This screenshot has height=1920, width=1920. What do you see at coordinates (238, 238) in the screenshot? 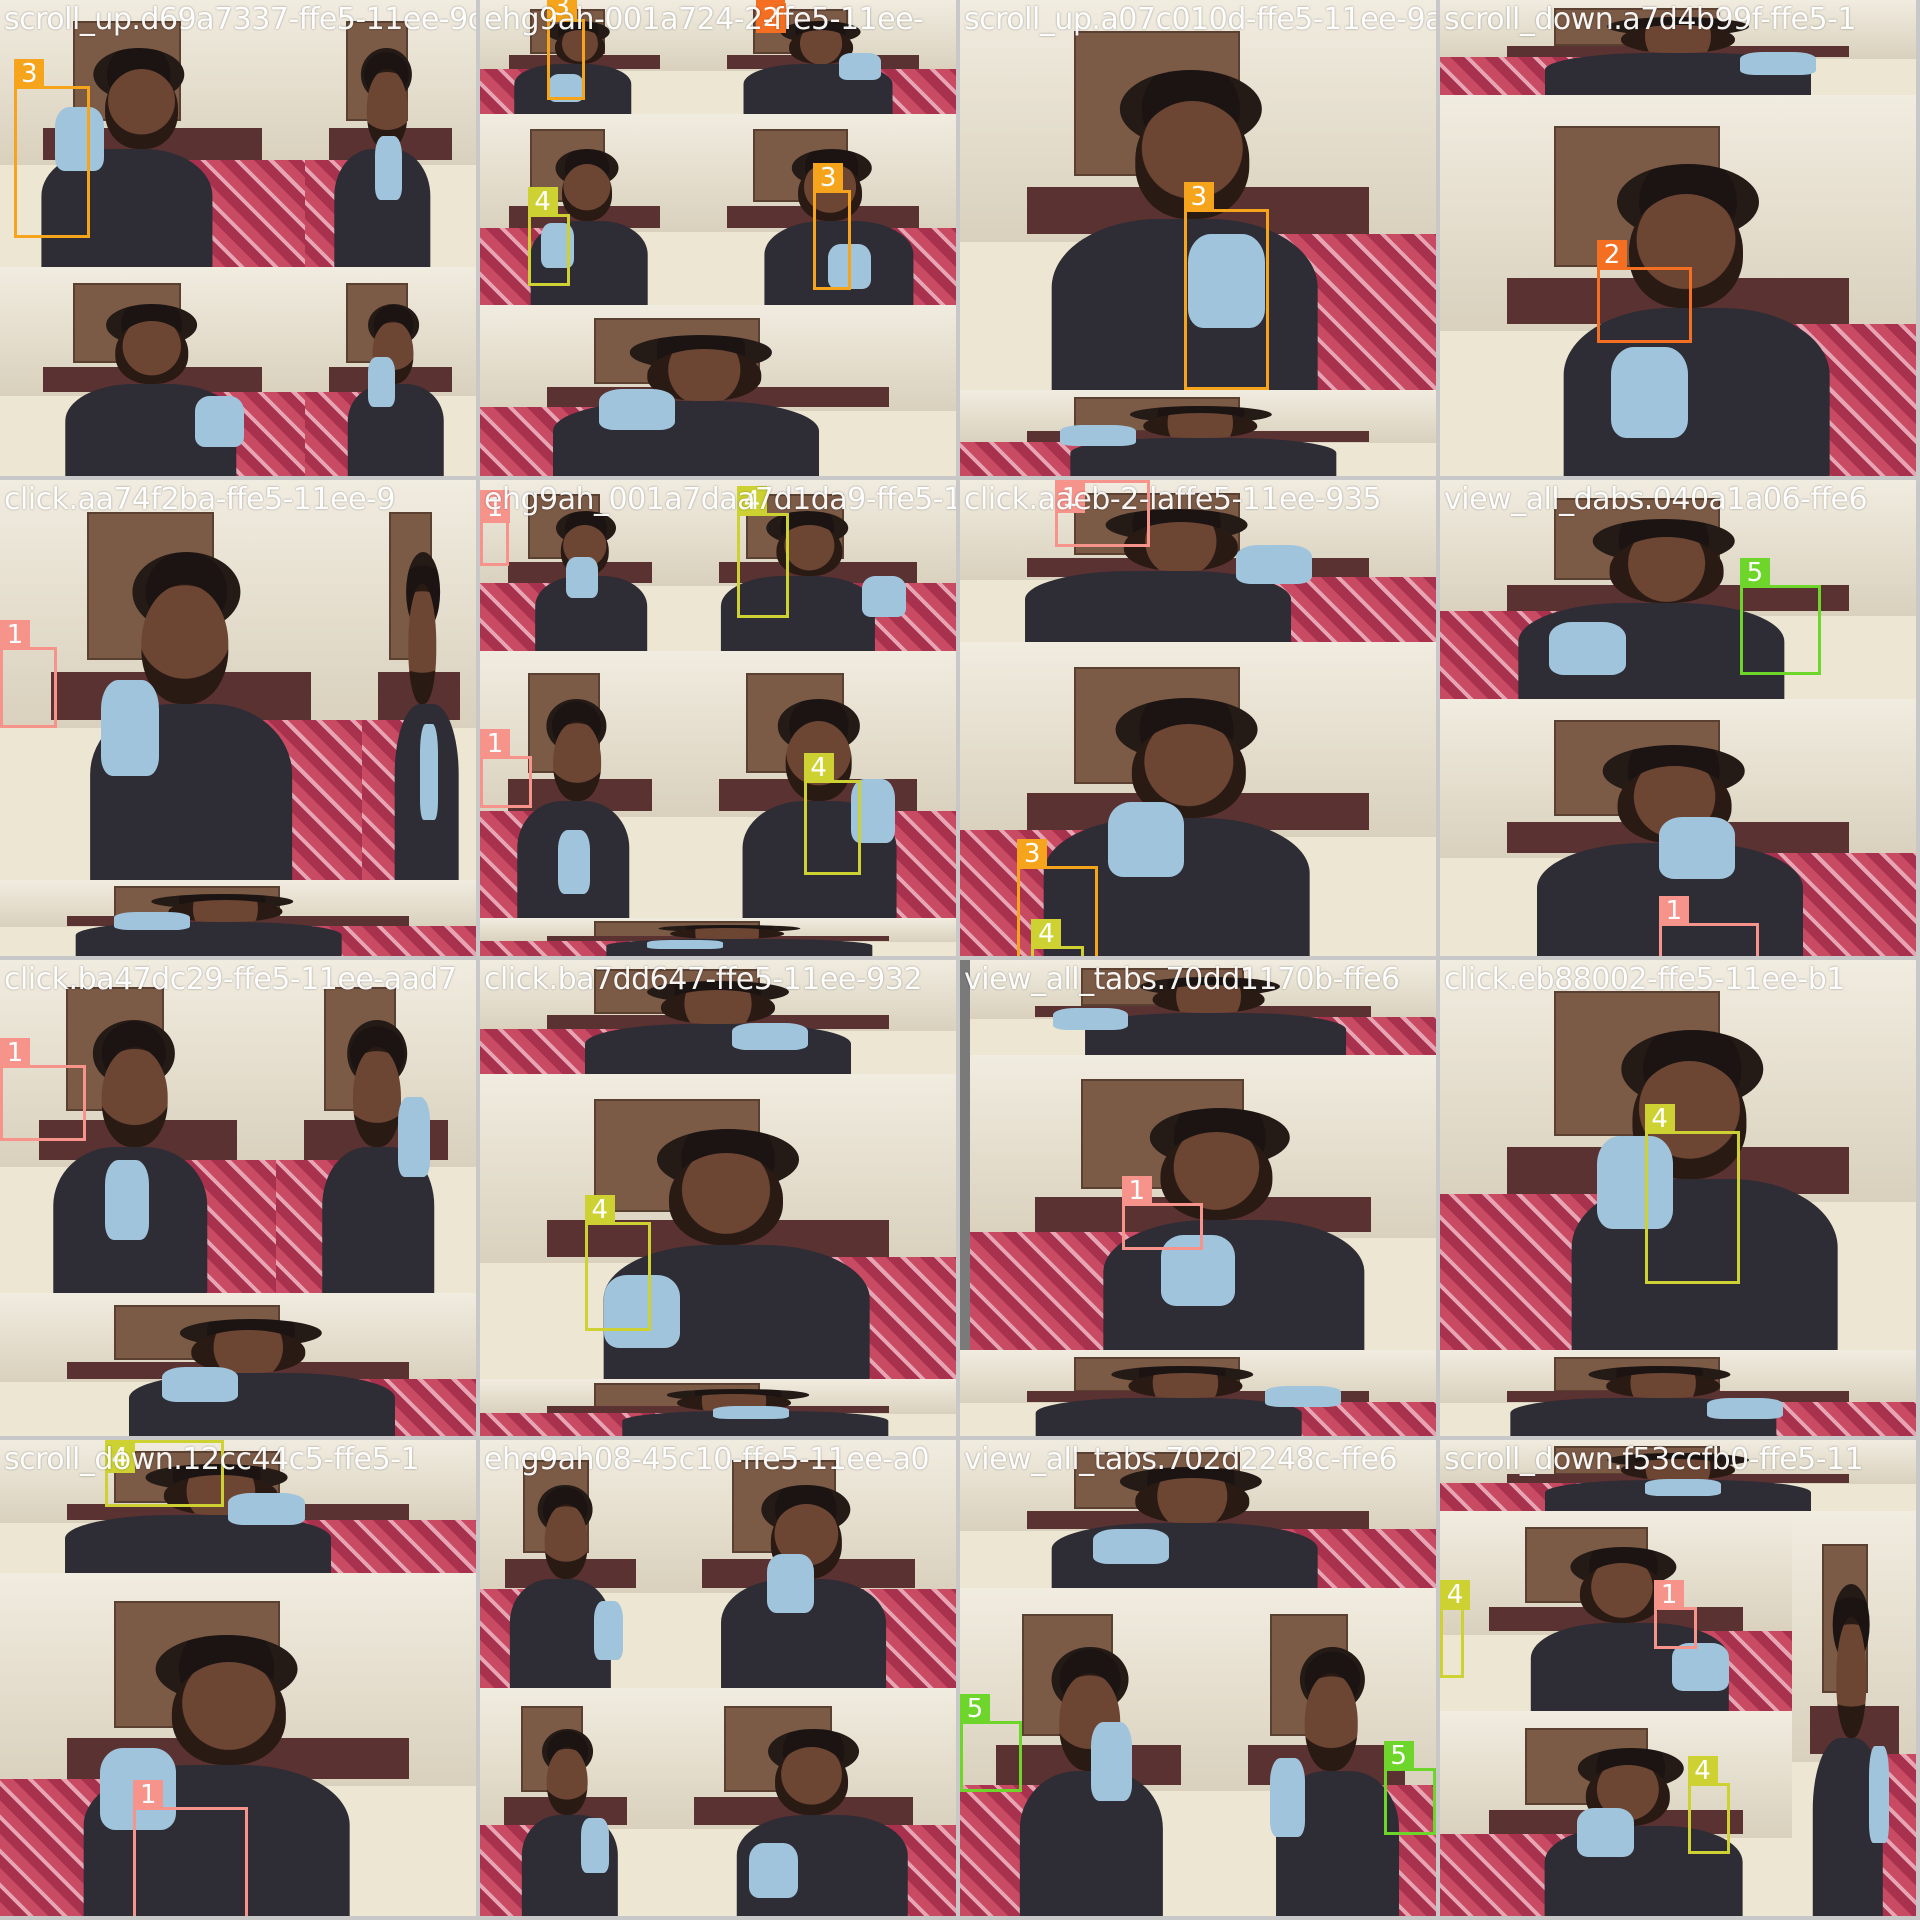
I see `mosaic-tile: scroll_up.d69a7337-ffe5-11ee-9c8... 3` at bounding box center [238, 238].